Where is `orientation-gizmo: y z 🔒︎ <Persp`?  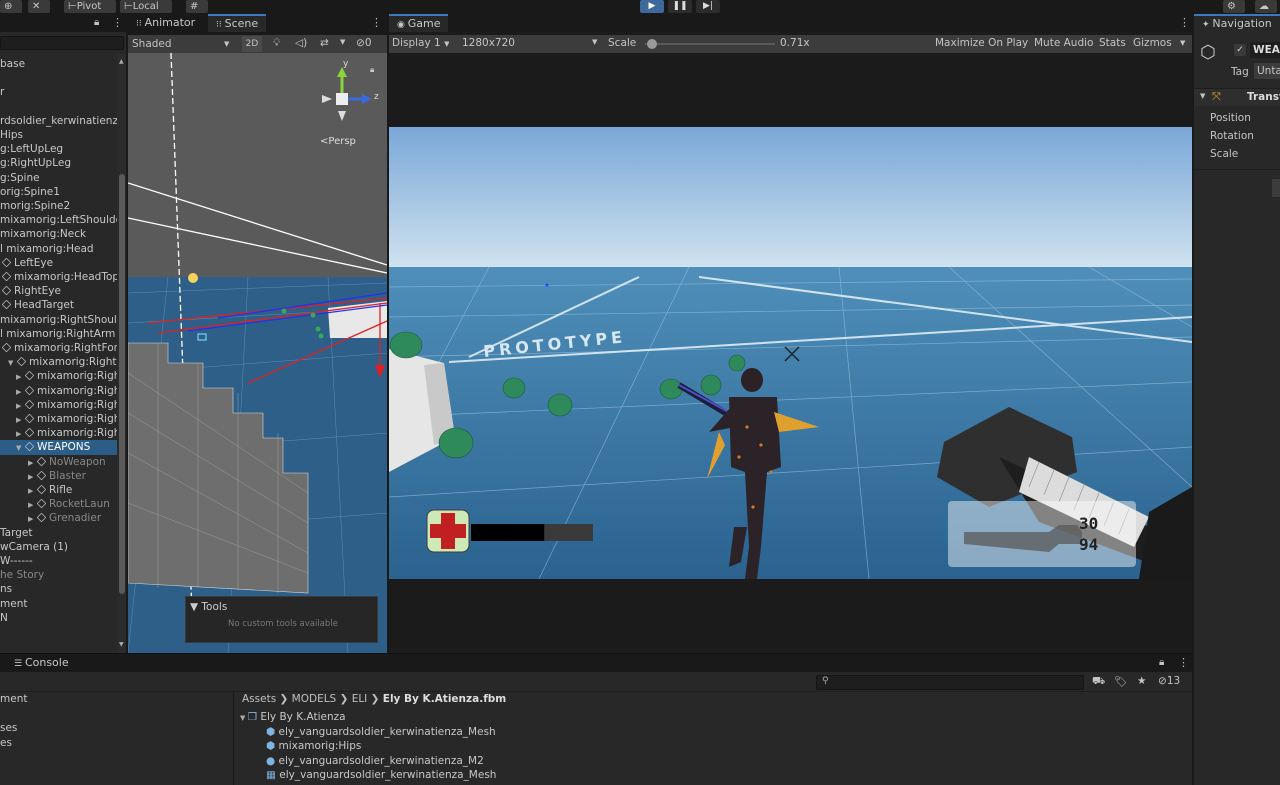
orientation-gizmo: y z 🔒︎ <Persp is located at coordinates (349, 104).